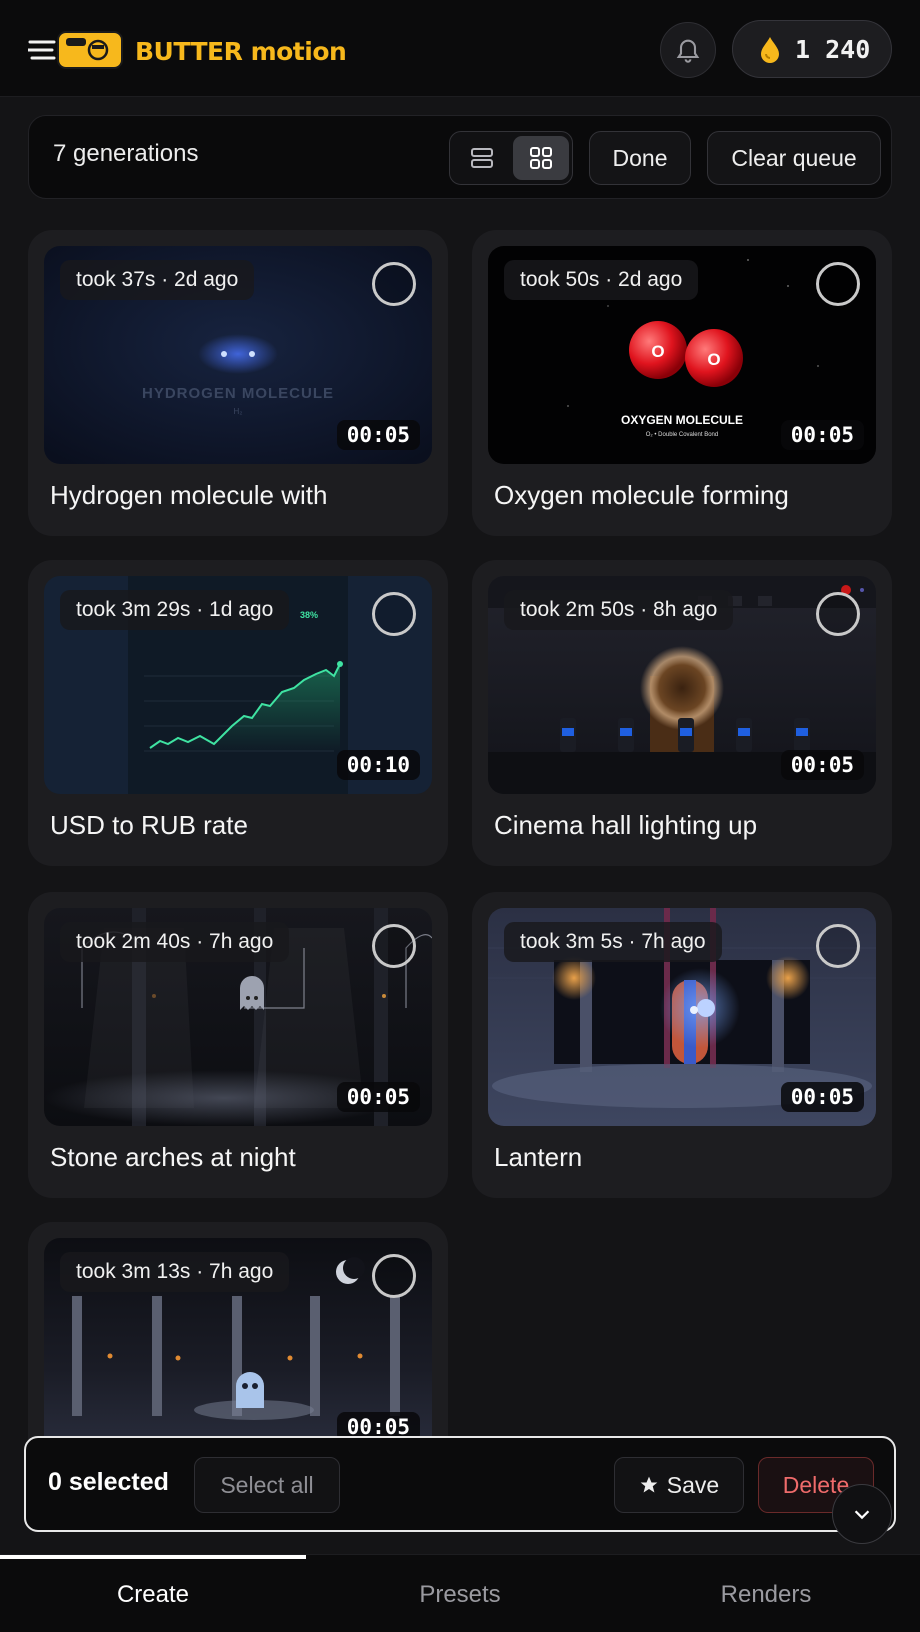  Describe the element at coordinates (833, 49) in the screenshot. I see `credits-value: 1 240` at that location.